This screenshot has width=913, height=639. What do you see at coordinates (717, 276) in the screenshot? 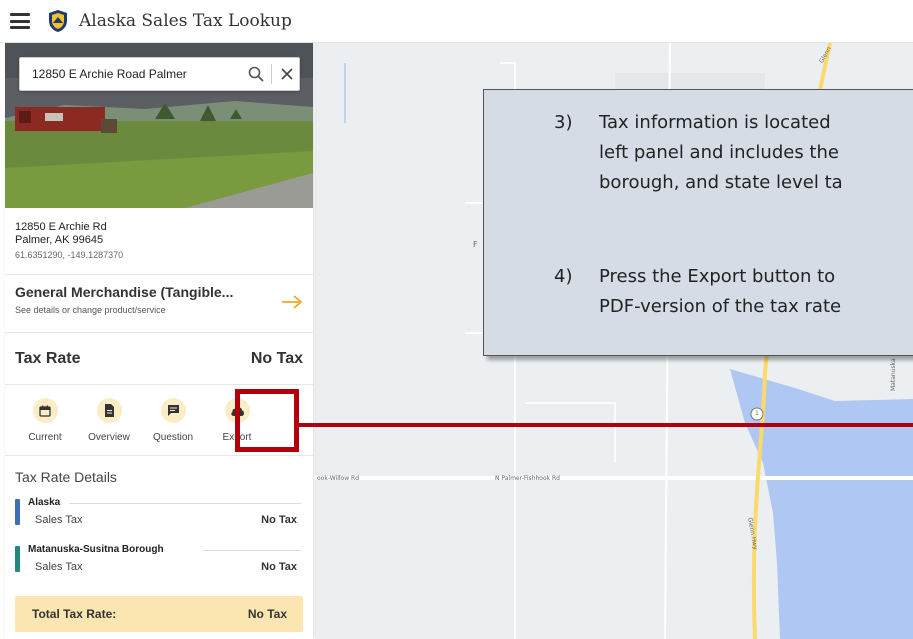
I see `step-text-line: Press the Export button to` at bounding box center [717, 276].